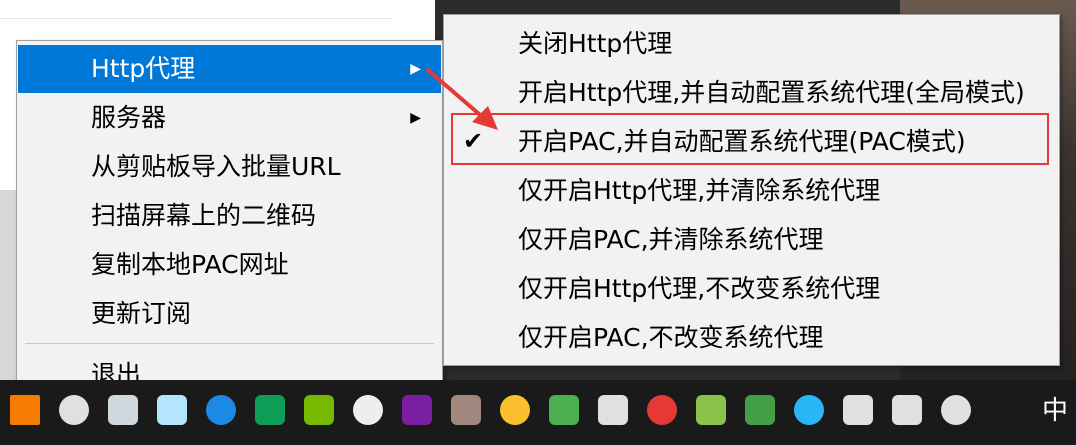 The height and width of the screenshot is (445, 1076). Describe the element at coordinates (25, 410) in the screenshot. I see `orange-app-icon` at that location.